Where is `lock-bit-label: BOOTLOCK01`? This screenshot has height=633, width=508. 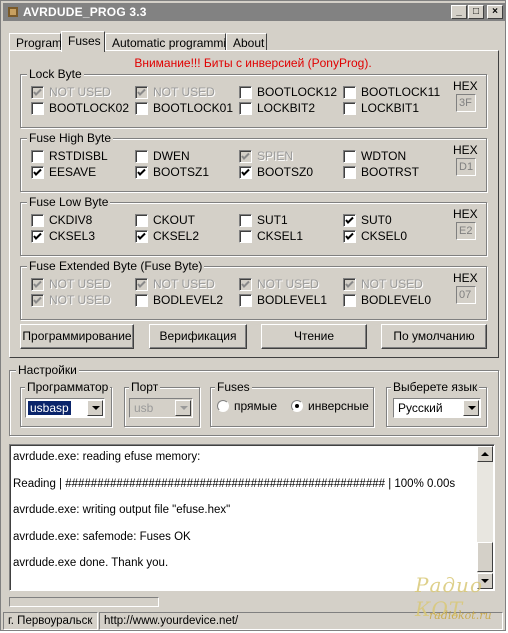 lock-bit-label: BOOTLOCK01 is located at coordinates (193, 108).